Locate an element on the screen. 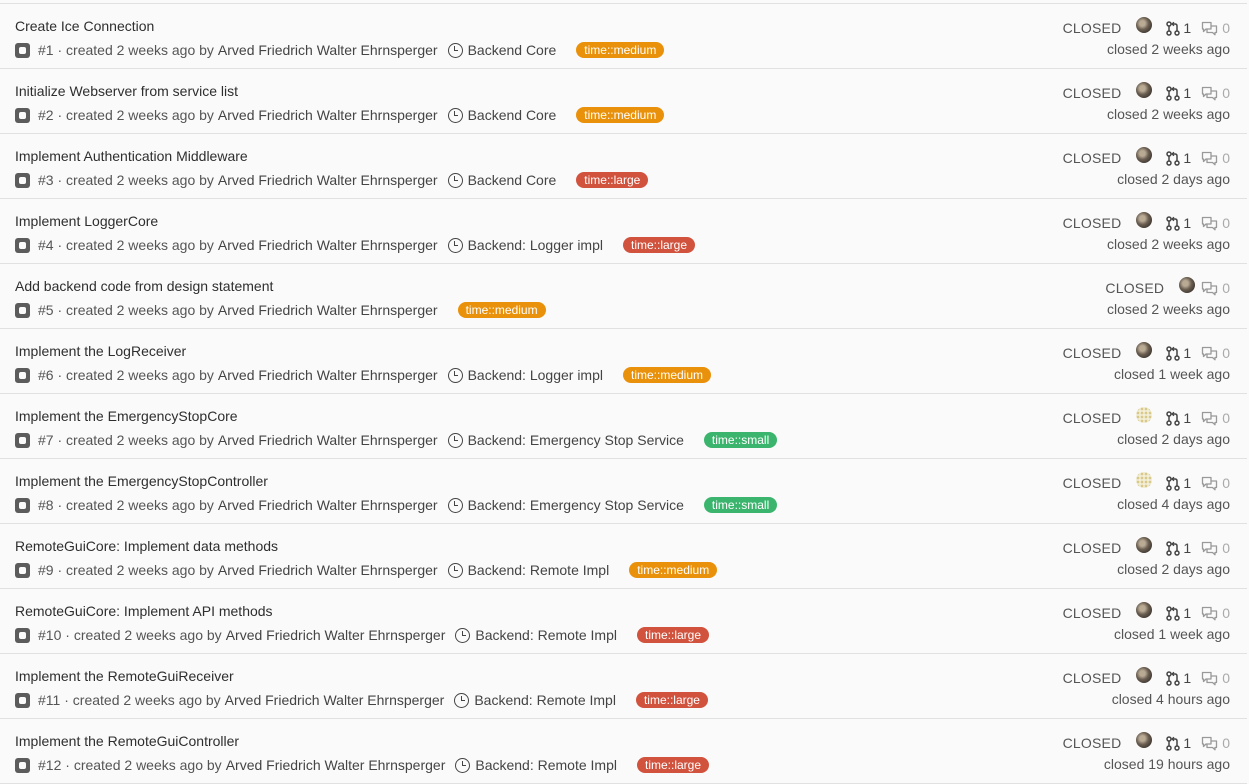 The image size is (1249, 784). issue-state: CLOSED is located at coordinates (1092, 548).